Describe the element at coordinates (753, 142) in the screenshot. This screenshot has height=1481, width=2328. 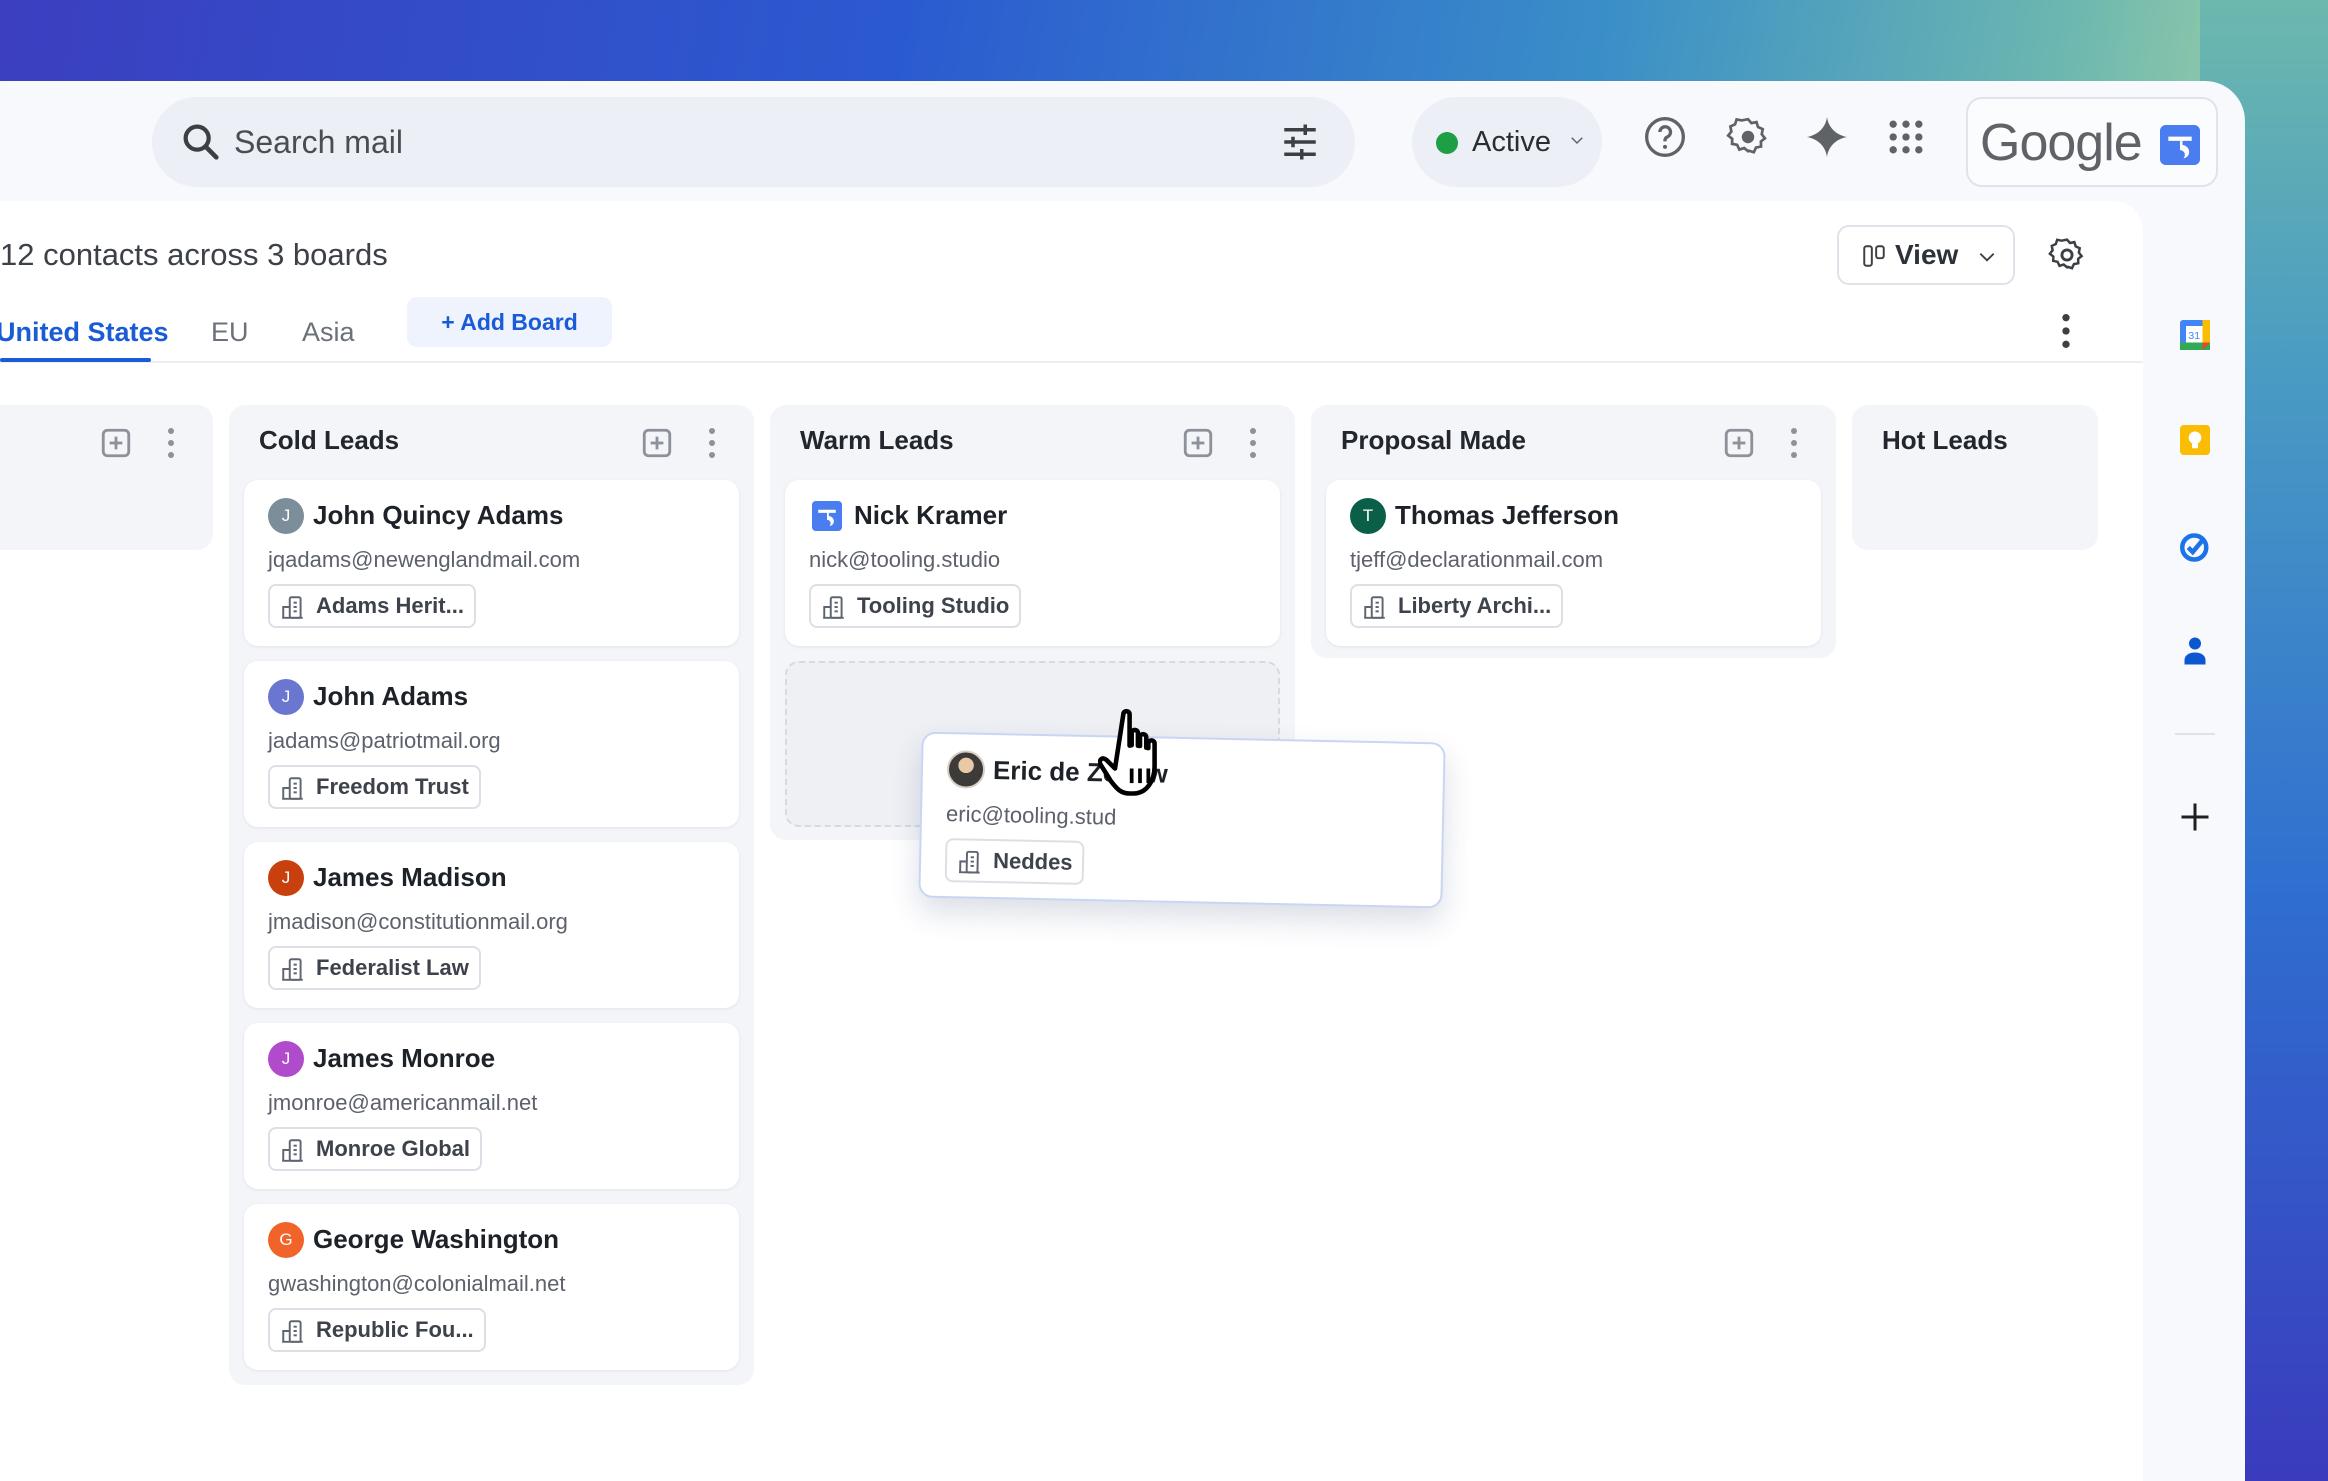
I see `search-bar: Search mail` at that location.